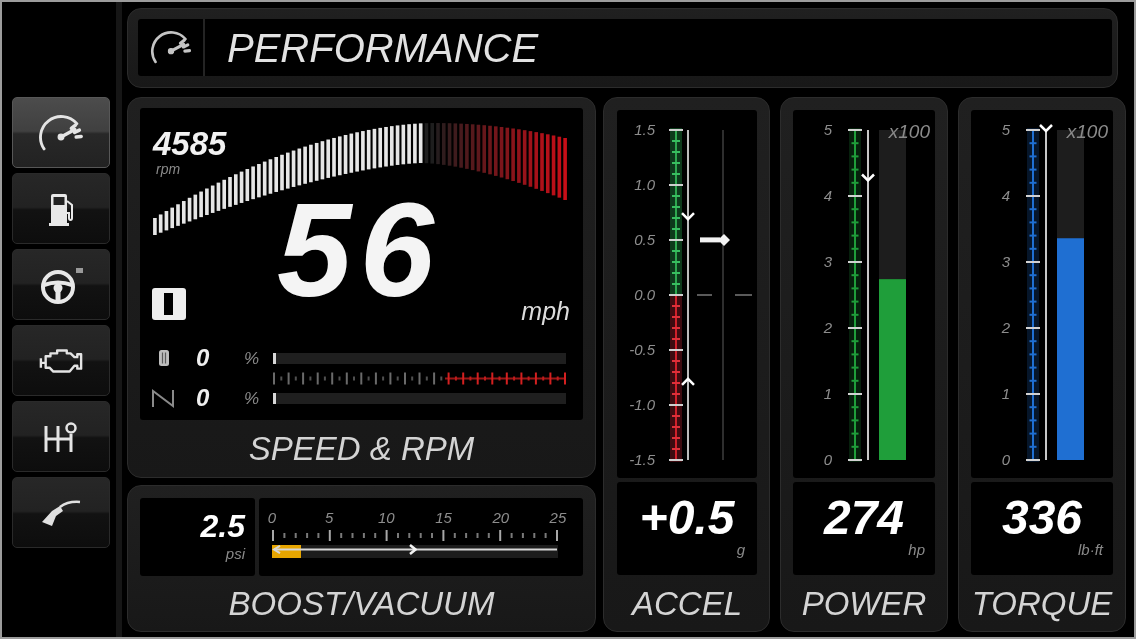 This screenshot has width=1136, height=639. I want to click on scale-label: 1.5, so click(644, 130).